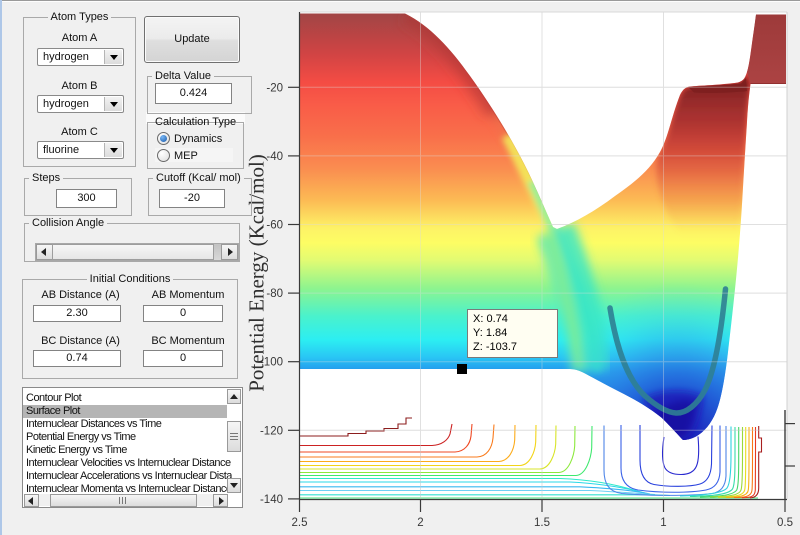  What do you see at coordinates (274, 88) in the screenshot?
I see `svg-text: -20` at bounding box center [274, 88].